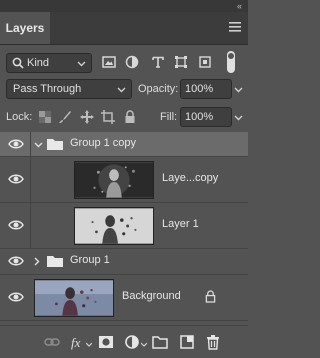 This screenshot has height=358, width=320. Describe the element at coordinates (144, 345) in the screenshot. I see `adjustment-chevron-icon` at that location.